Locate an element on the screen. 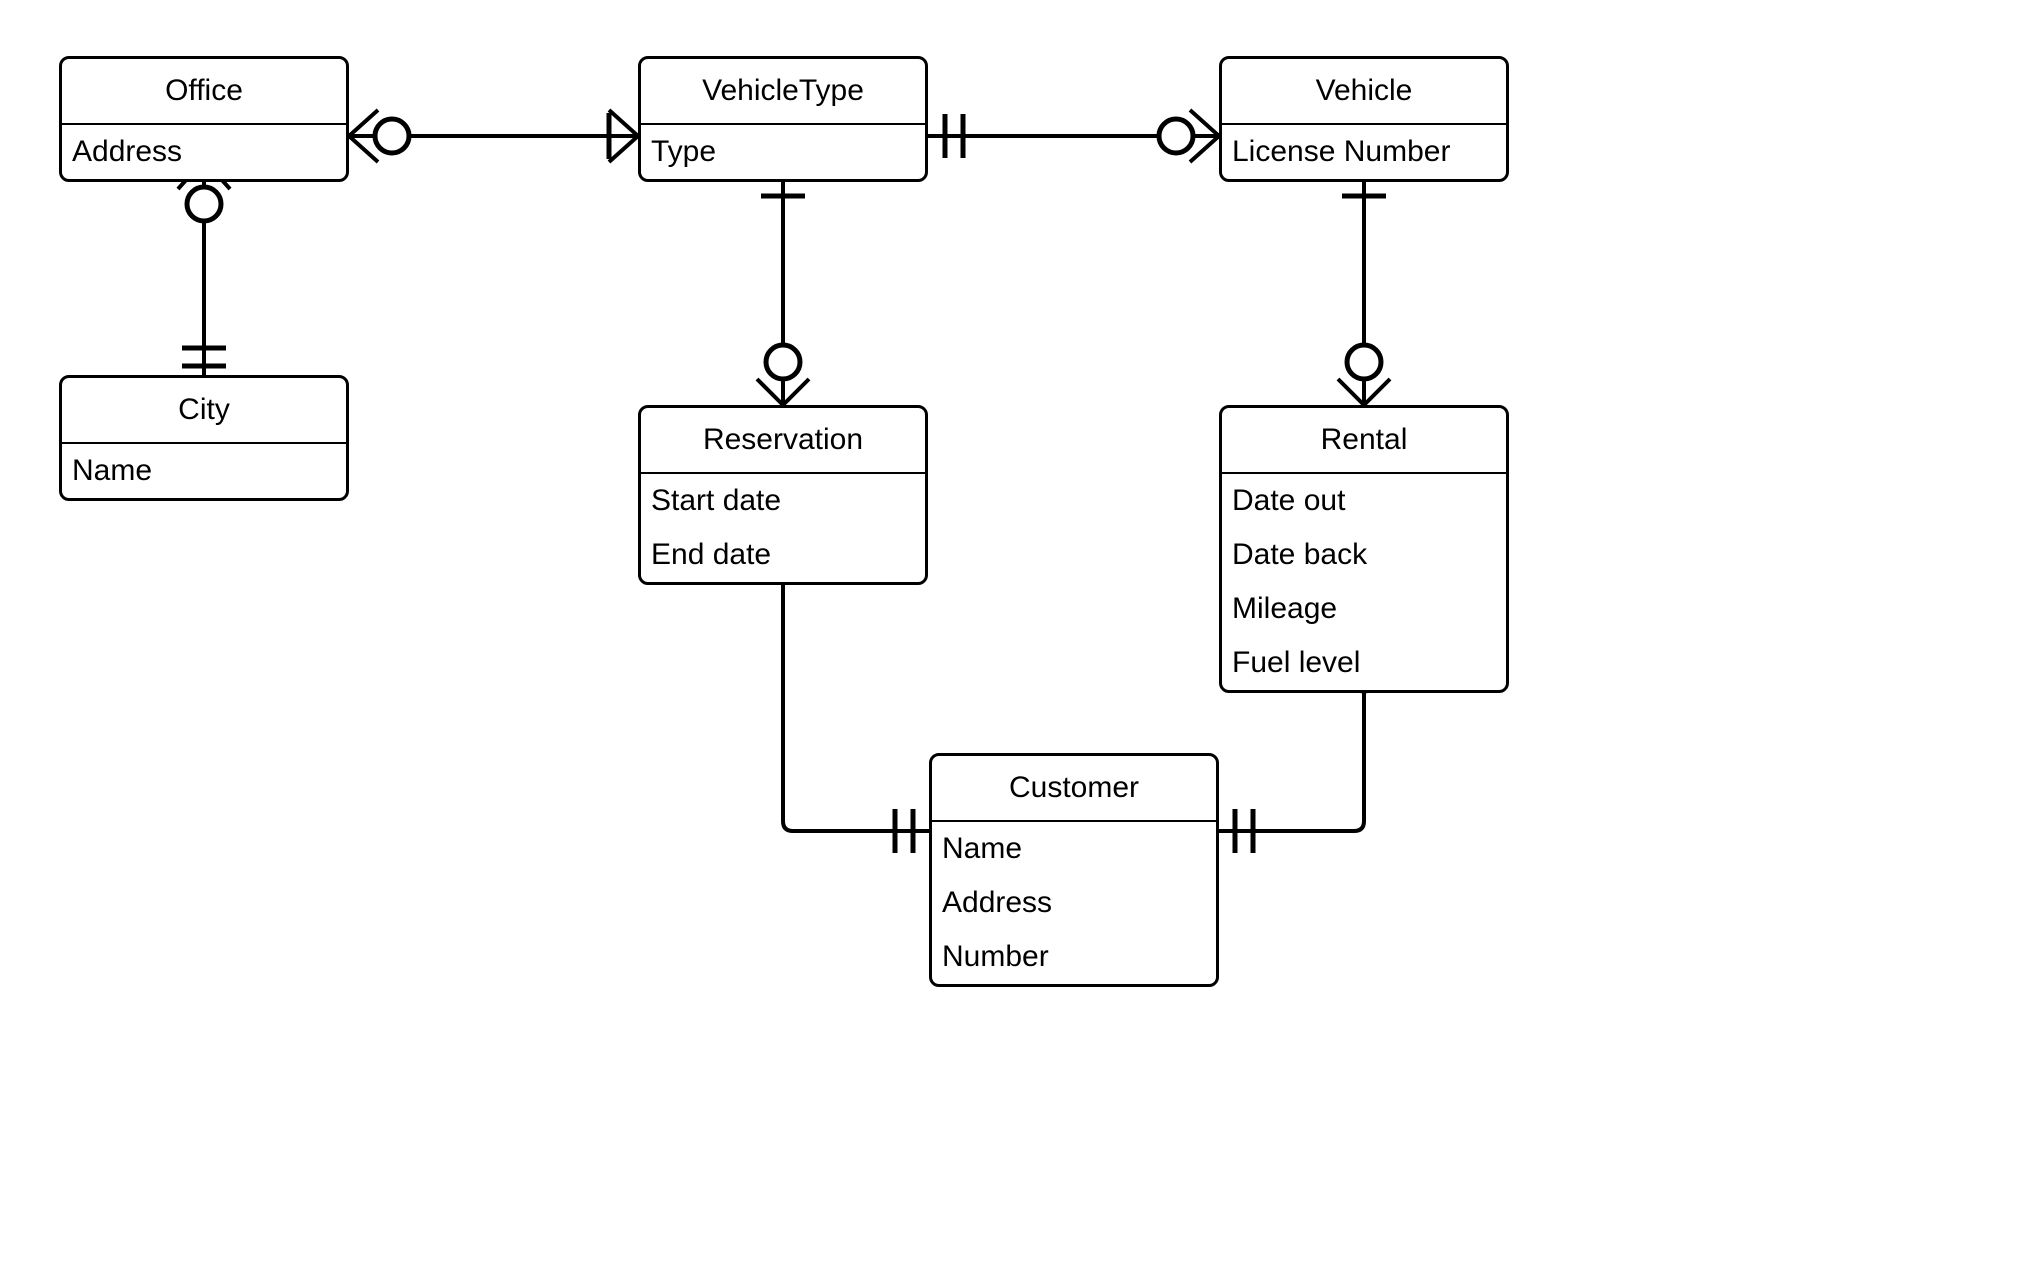 The width and height of the screenshot is (2025, 1288). entity-vehicle: Vehicle License Number is located at coordinates (1364, 119).